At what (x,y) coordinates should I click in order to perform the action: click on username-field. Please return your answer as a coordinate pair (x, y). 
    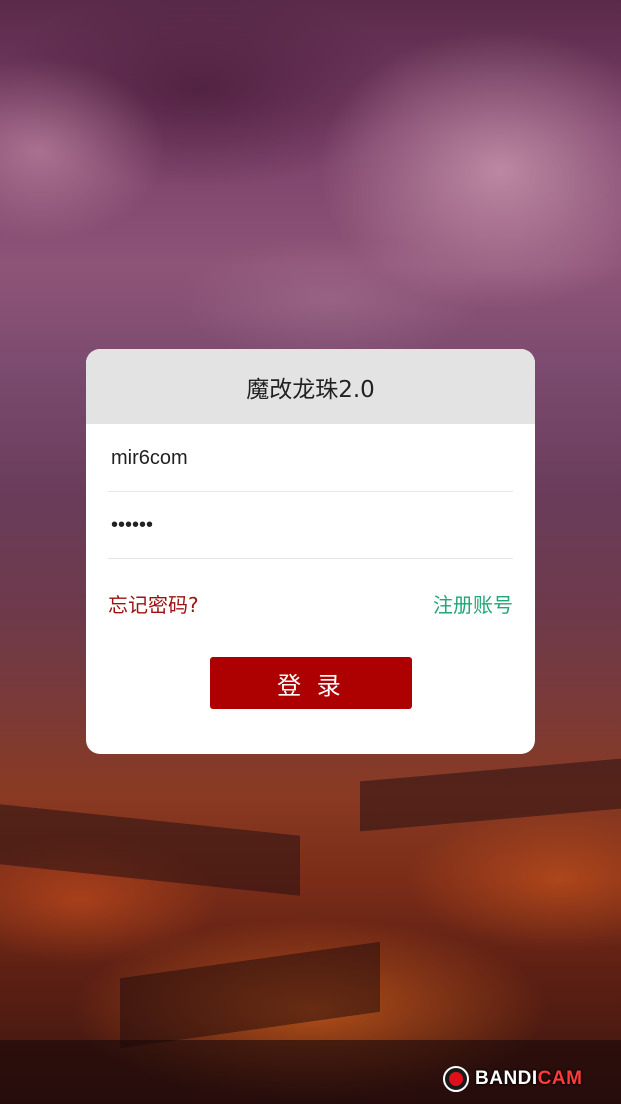
    Looking at the image, I should click on (310, 458).